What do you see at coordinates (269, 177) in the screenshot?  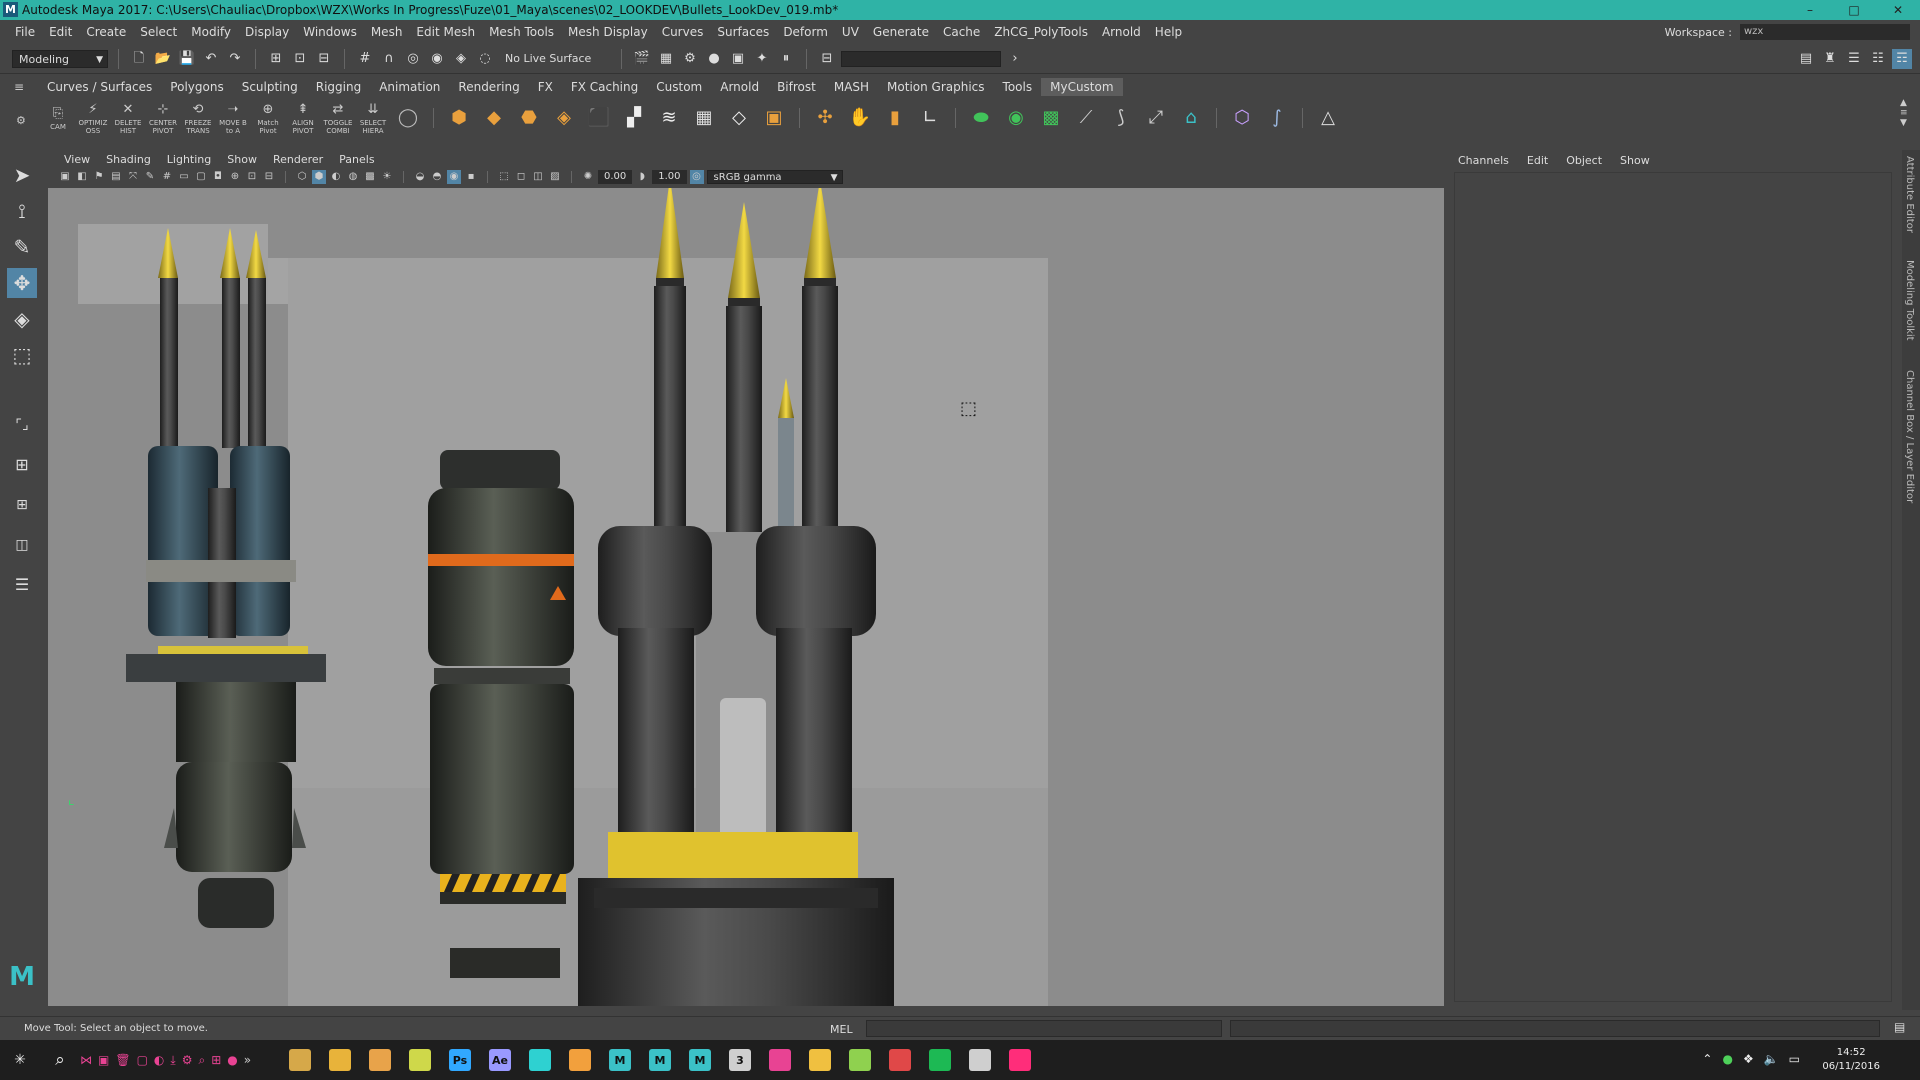 I see `safe-title-icon: ⊟` at bounding box center [269, 177].